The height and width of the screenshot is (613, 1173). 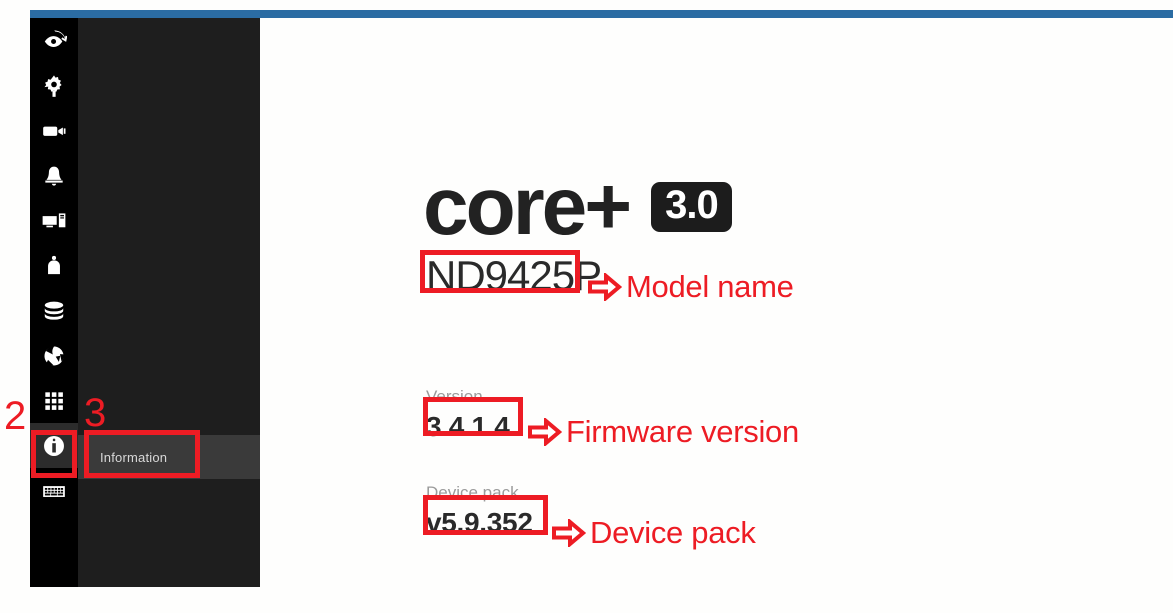 I want to click on device-pack-field: Device pack v5.9.352, so click(x=479, y=510).